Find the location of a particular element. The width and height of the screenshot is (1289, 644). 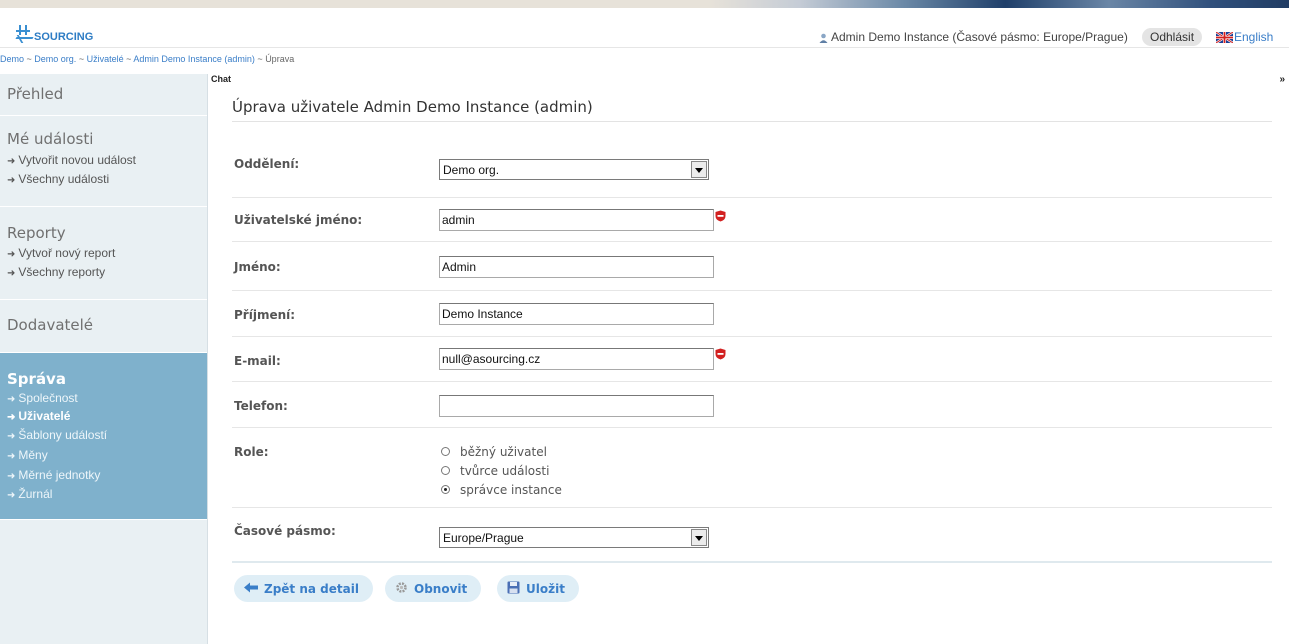

gear-icon is located at coordinates (401, 589).